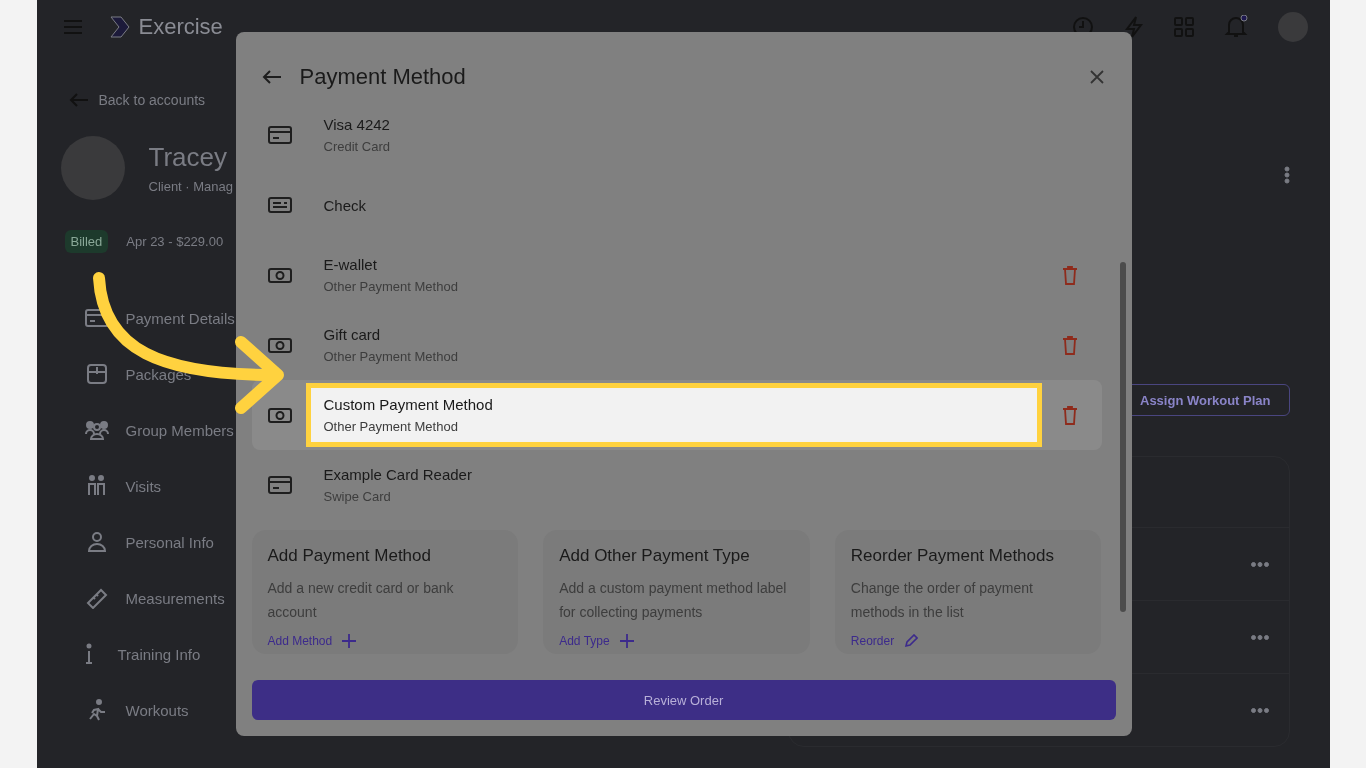 The height and width of the screenshot is (768, 1366). Describe the element at coordinates (352, 334) in the screenshot. I see `payment-method-name: Gift card` at that location.